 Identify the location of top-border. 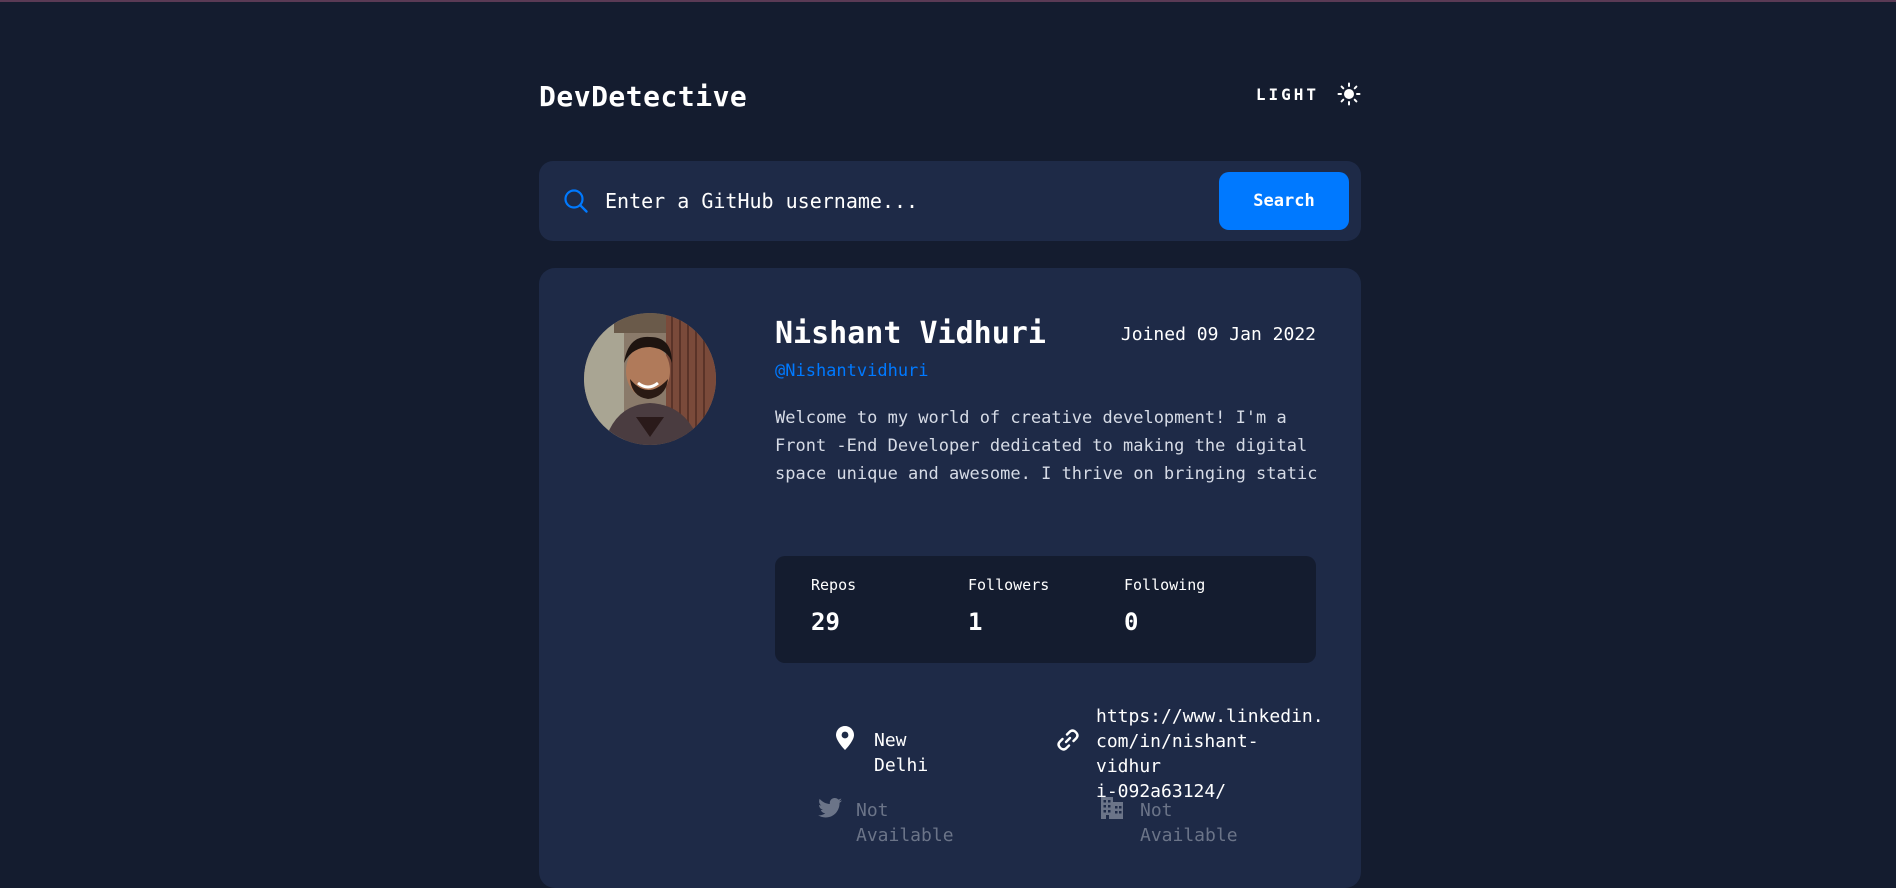
(948, 1).